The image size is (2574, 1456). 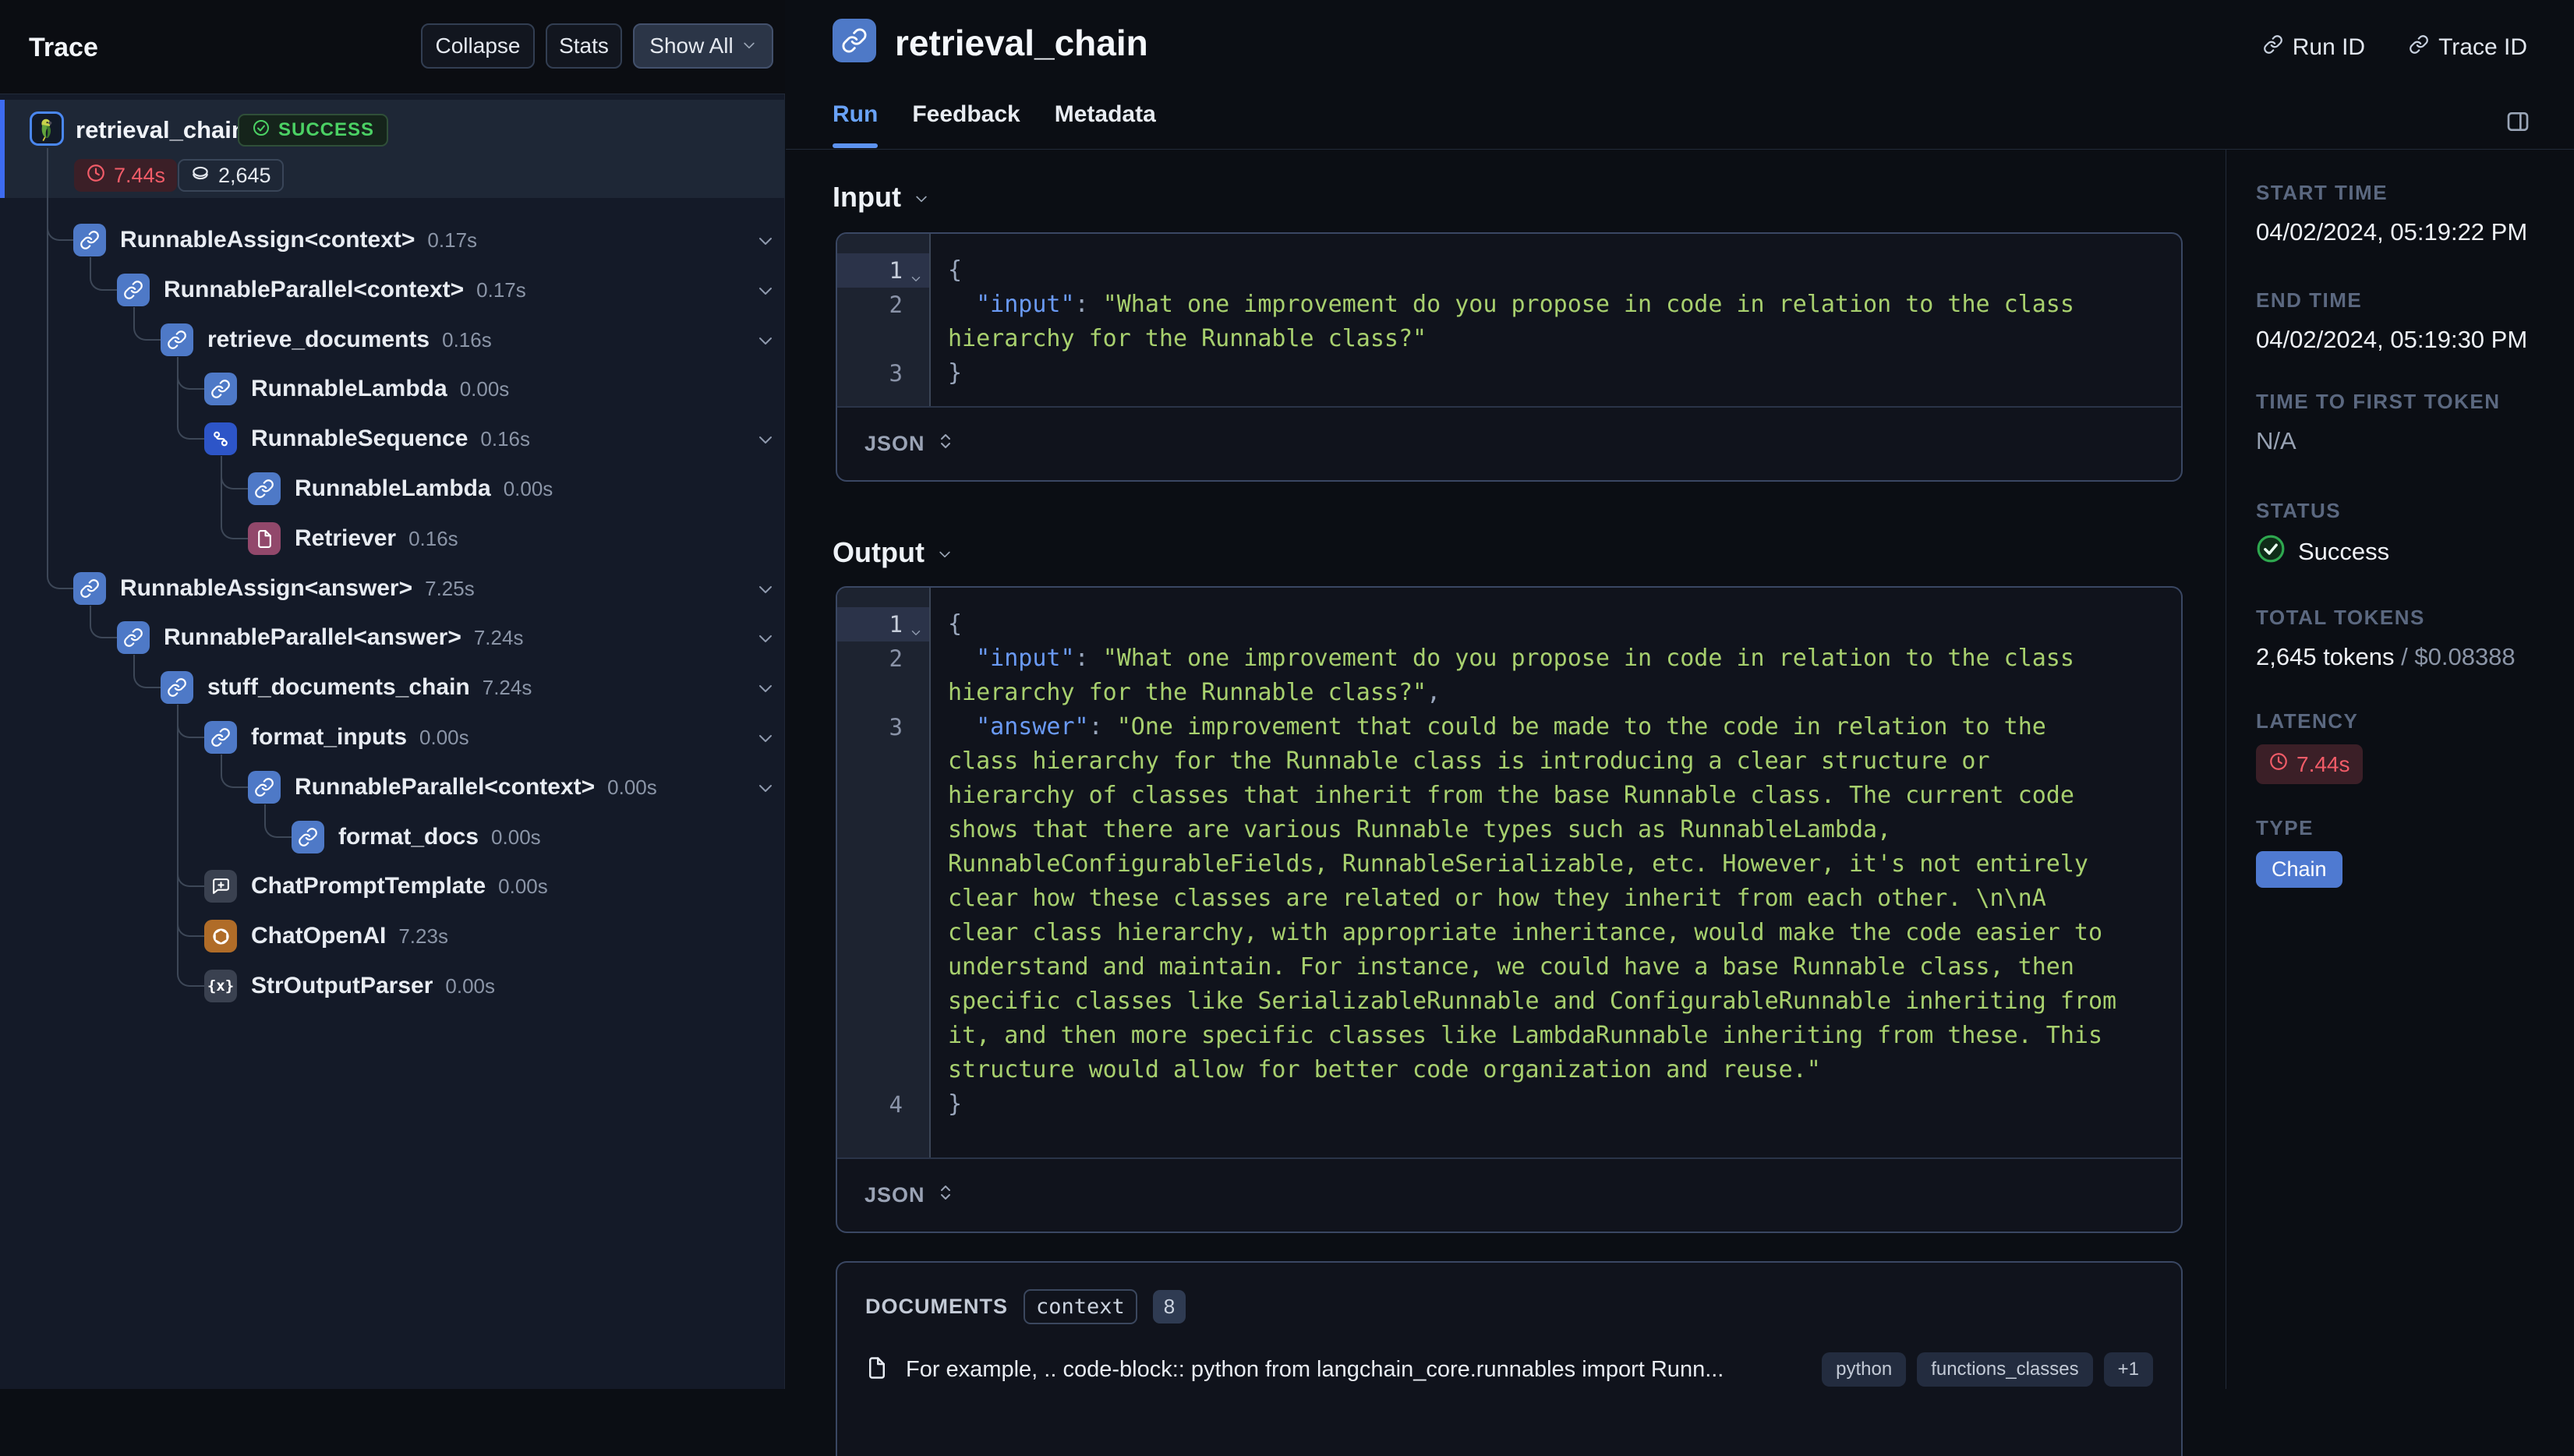 What do you see at coordinates (896, 374) in the screenshot?
I see `line-number: 3` at bounding box center [896, 374].